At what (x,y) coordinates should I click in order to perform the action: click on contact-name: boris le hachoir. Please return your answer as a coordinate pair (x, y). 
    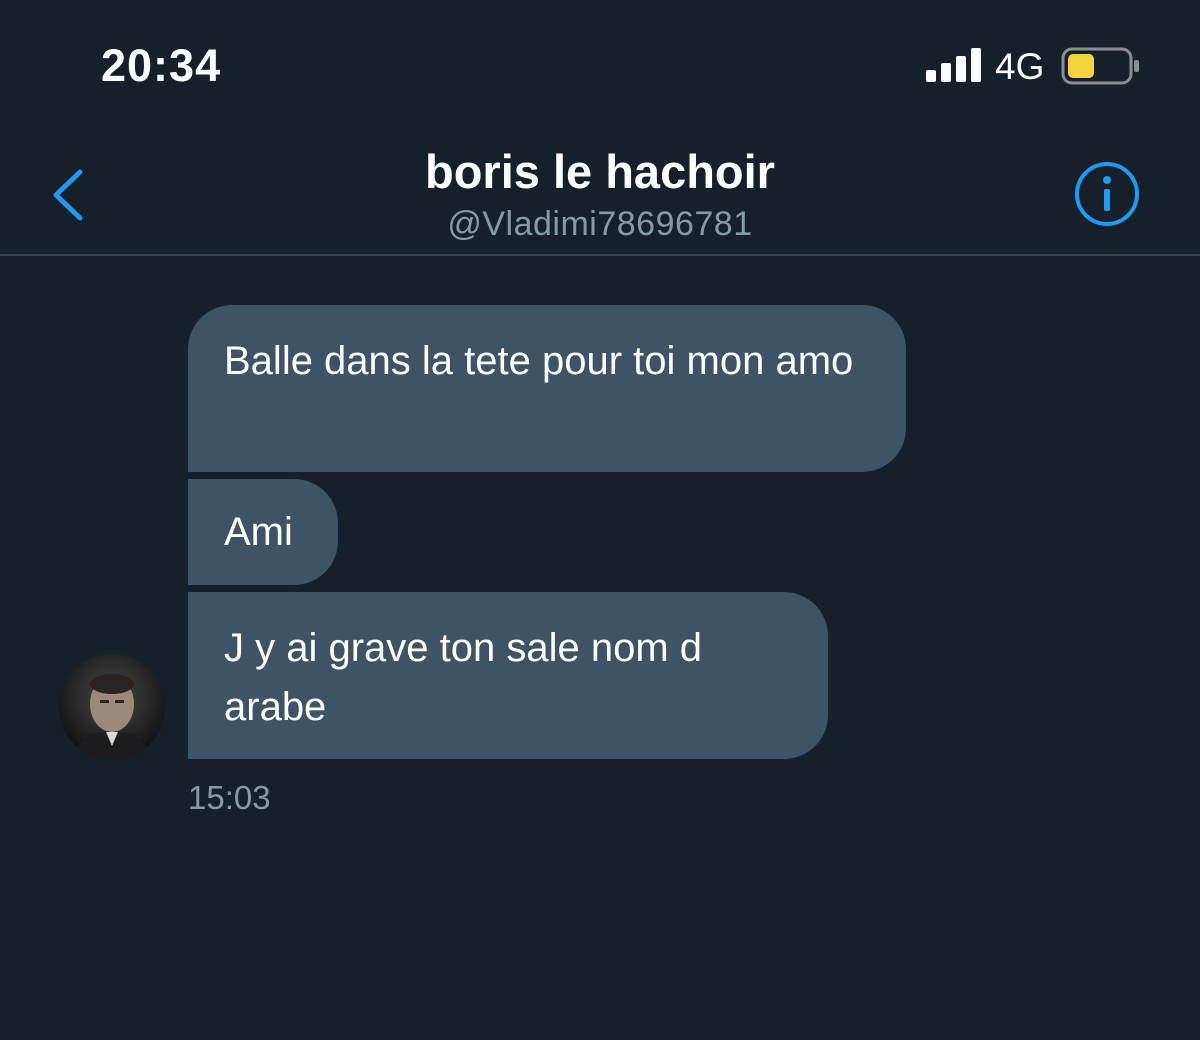
    Looking at the image, I should click on (600, 172).